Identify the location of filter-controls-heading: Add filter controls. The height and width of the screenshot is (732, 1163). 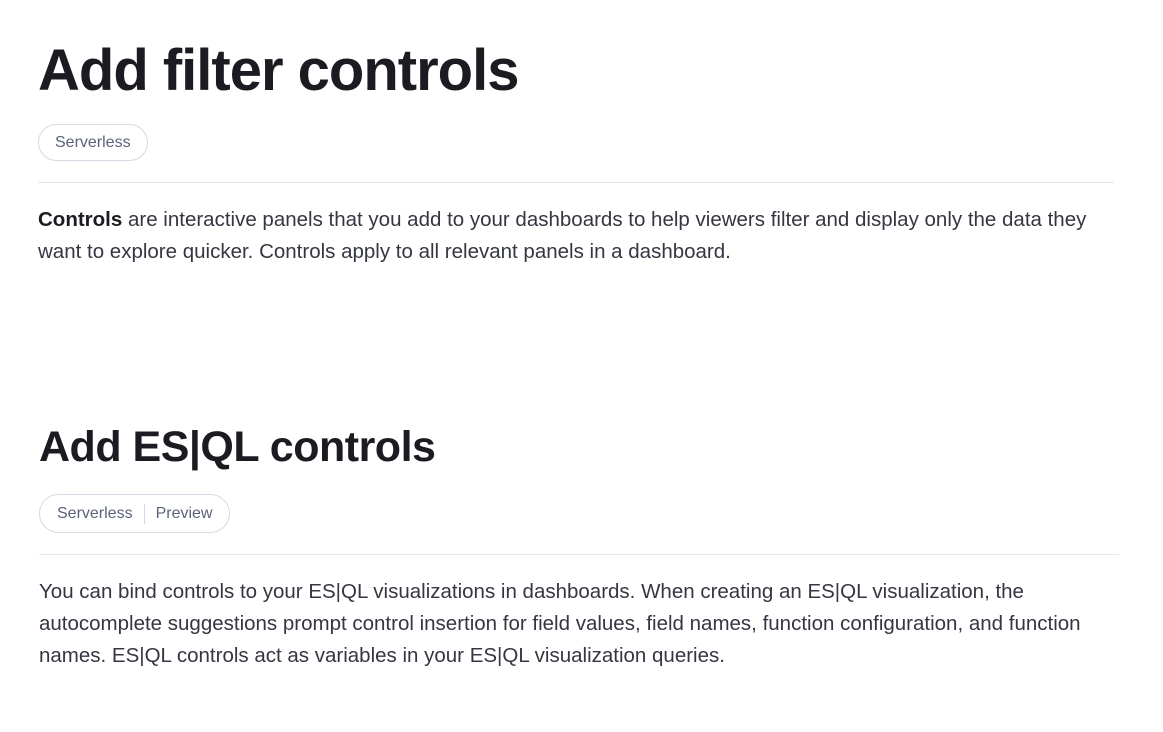
(278, 70).